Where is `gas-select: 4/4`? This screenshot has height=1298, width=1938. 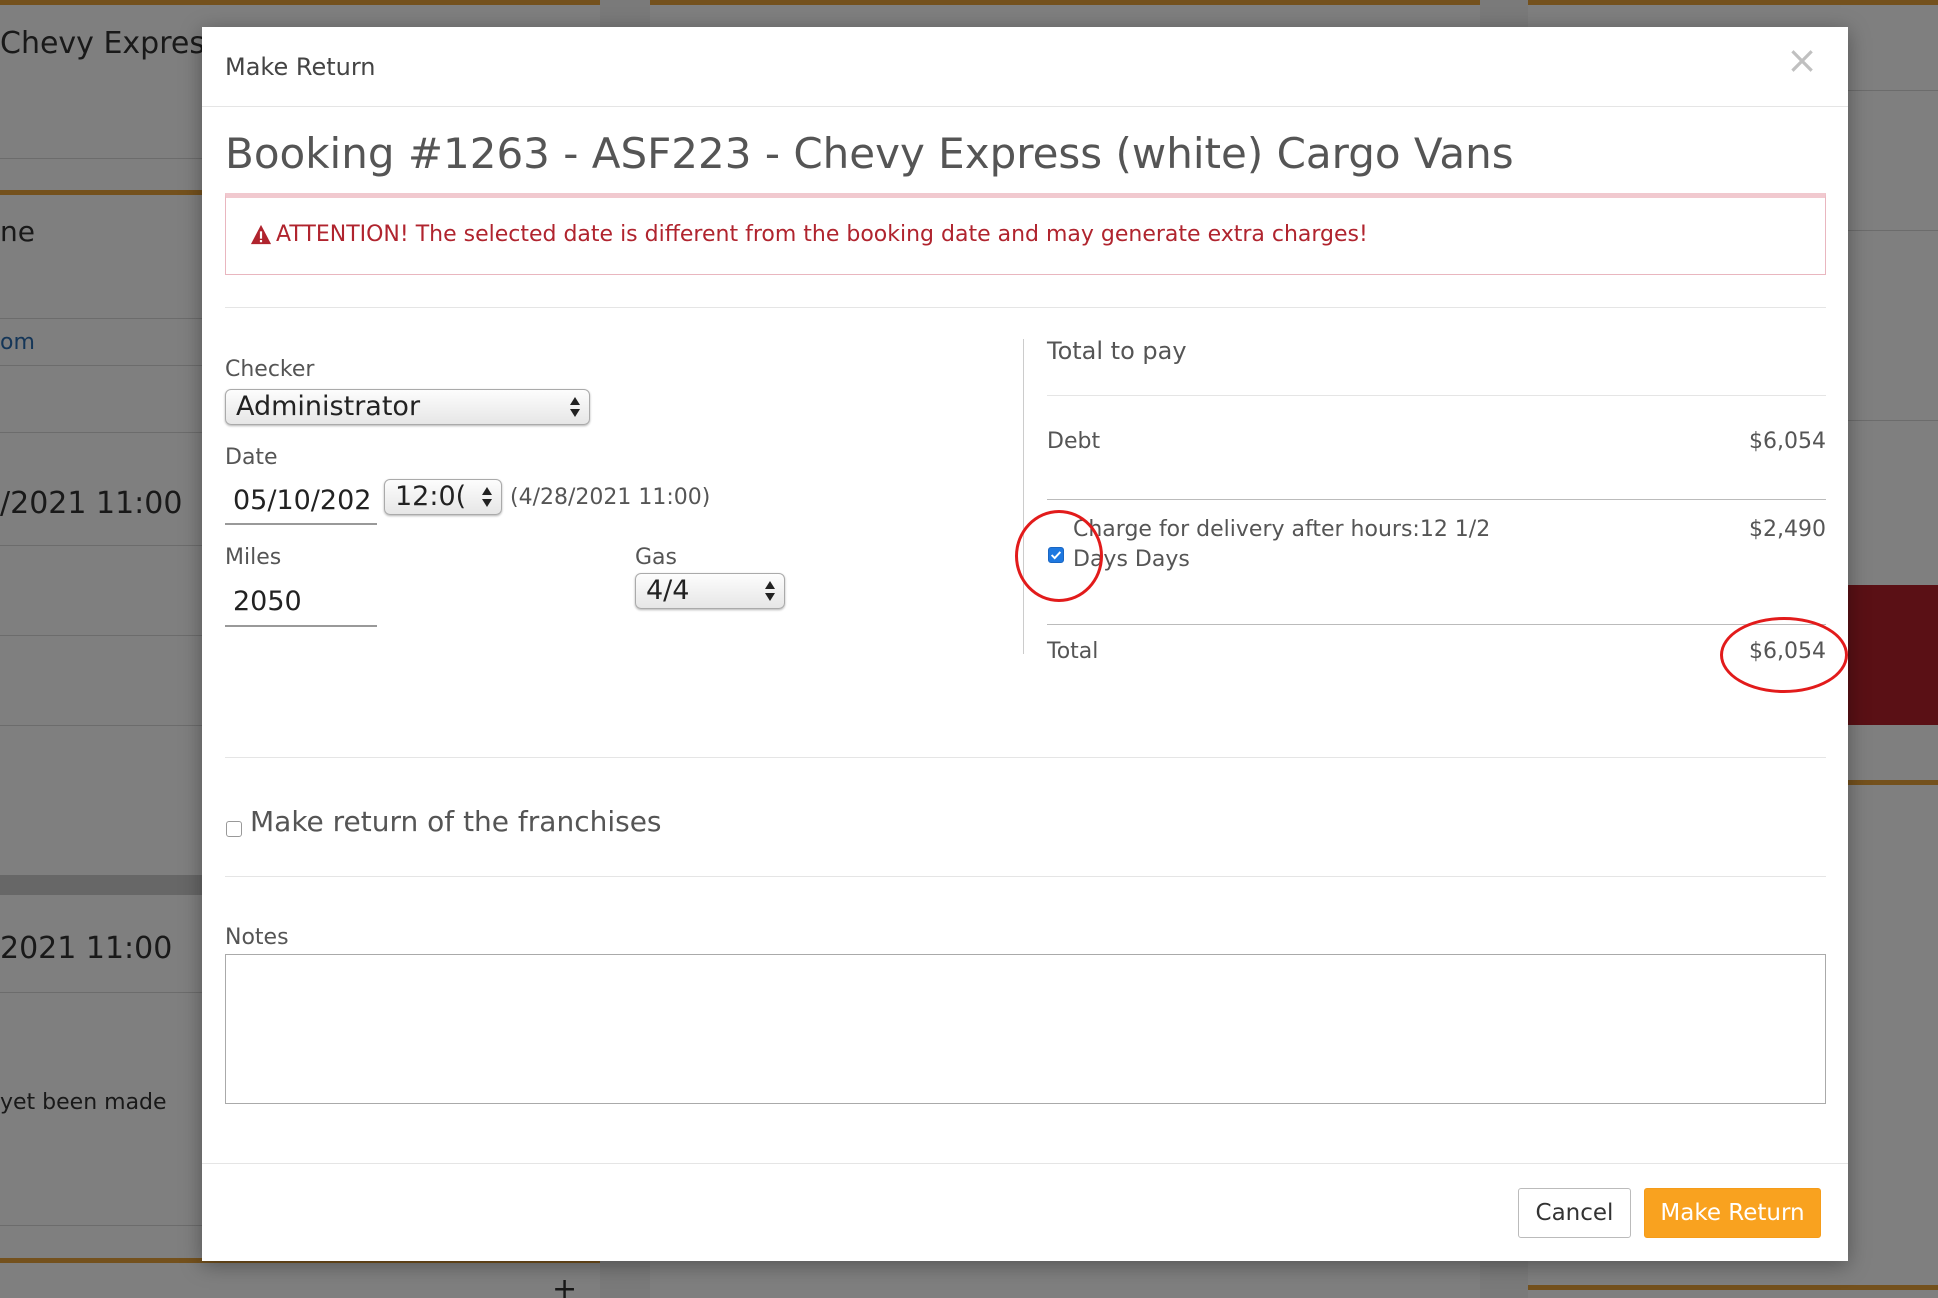 gas-select: 4/4 is located at coordinates (710, 591).